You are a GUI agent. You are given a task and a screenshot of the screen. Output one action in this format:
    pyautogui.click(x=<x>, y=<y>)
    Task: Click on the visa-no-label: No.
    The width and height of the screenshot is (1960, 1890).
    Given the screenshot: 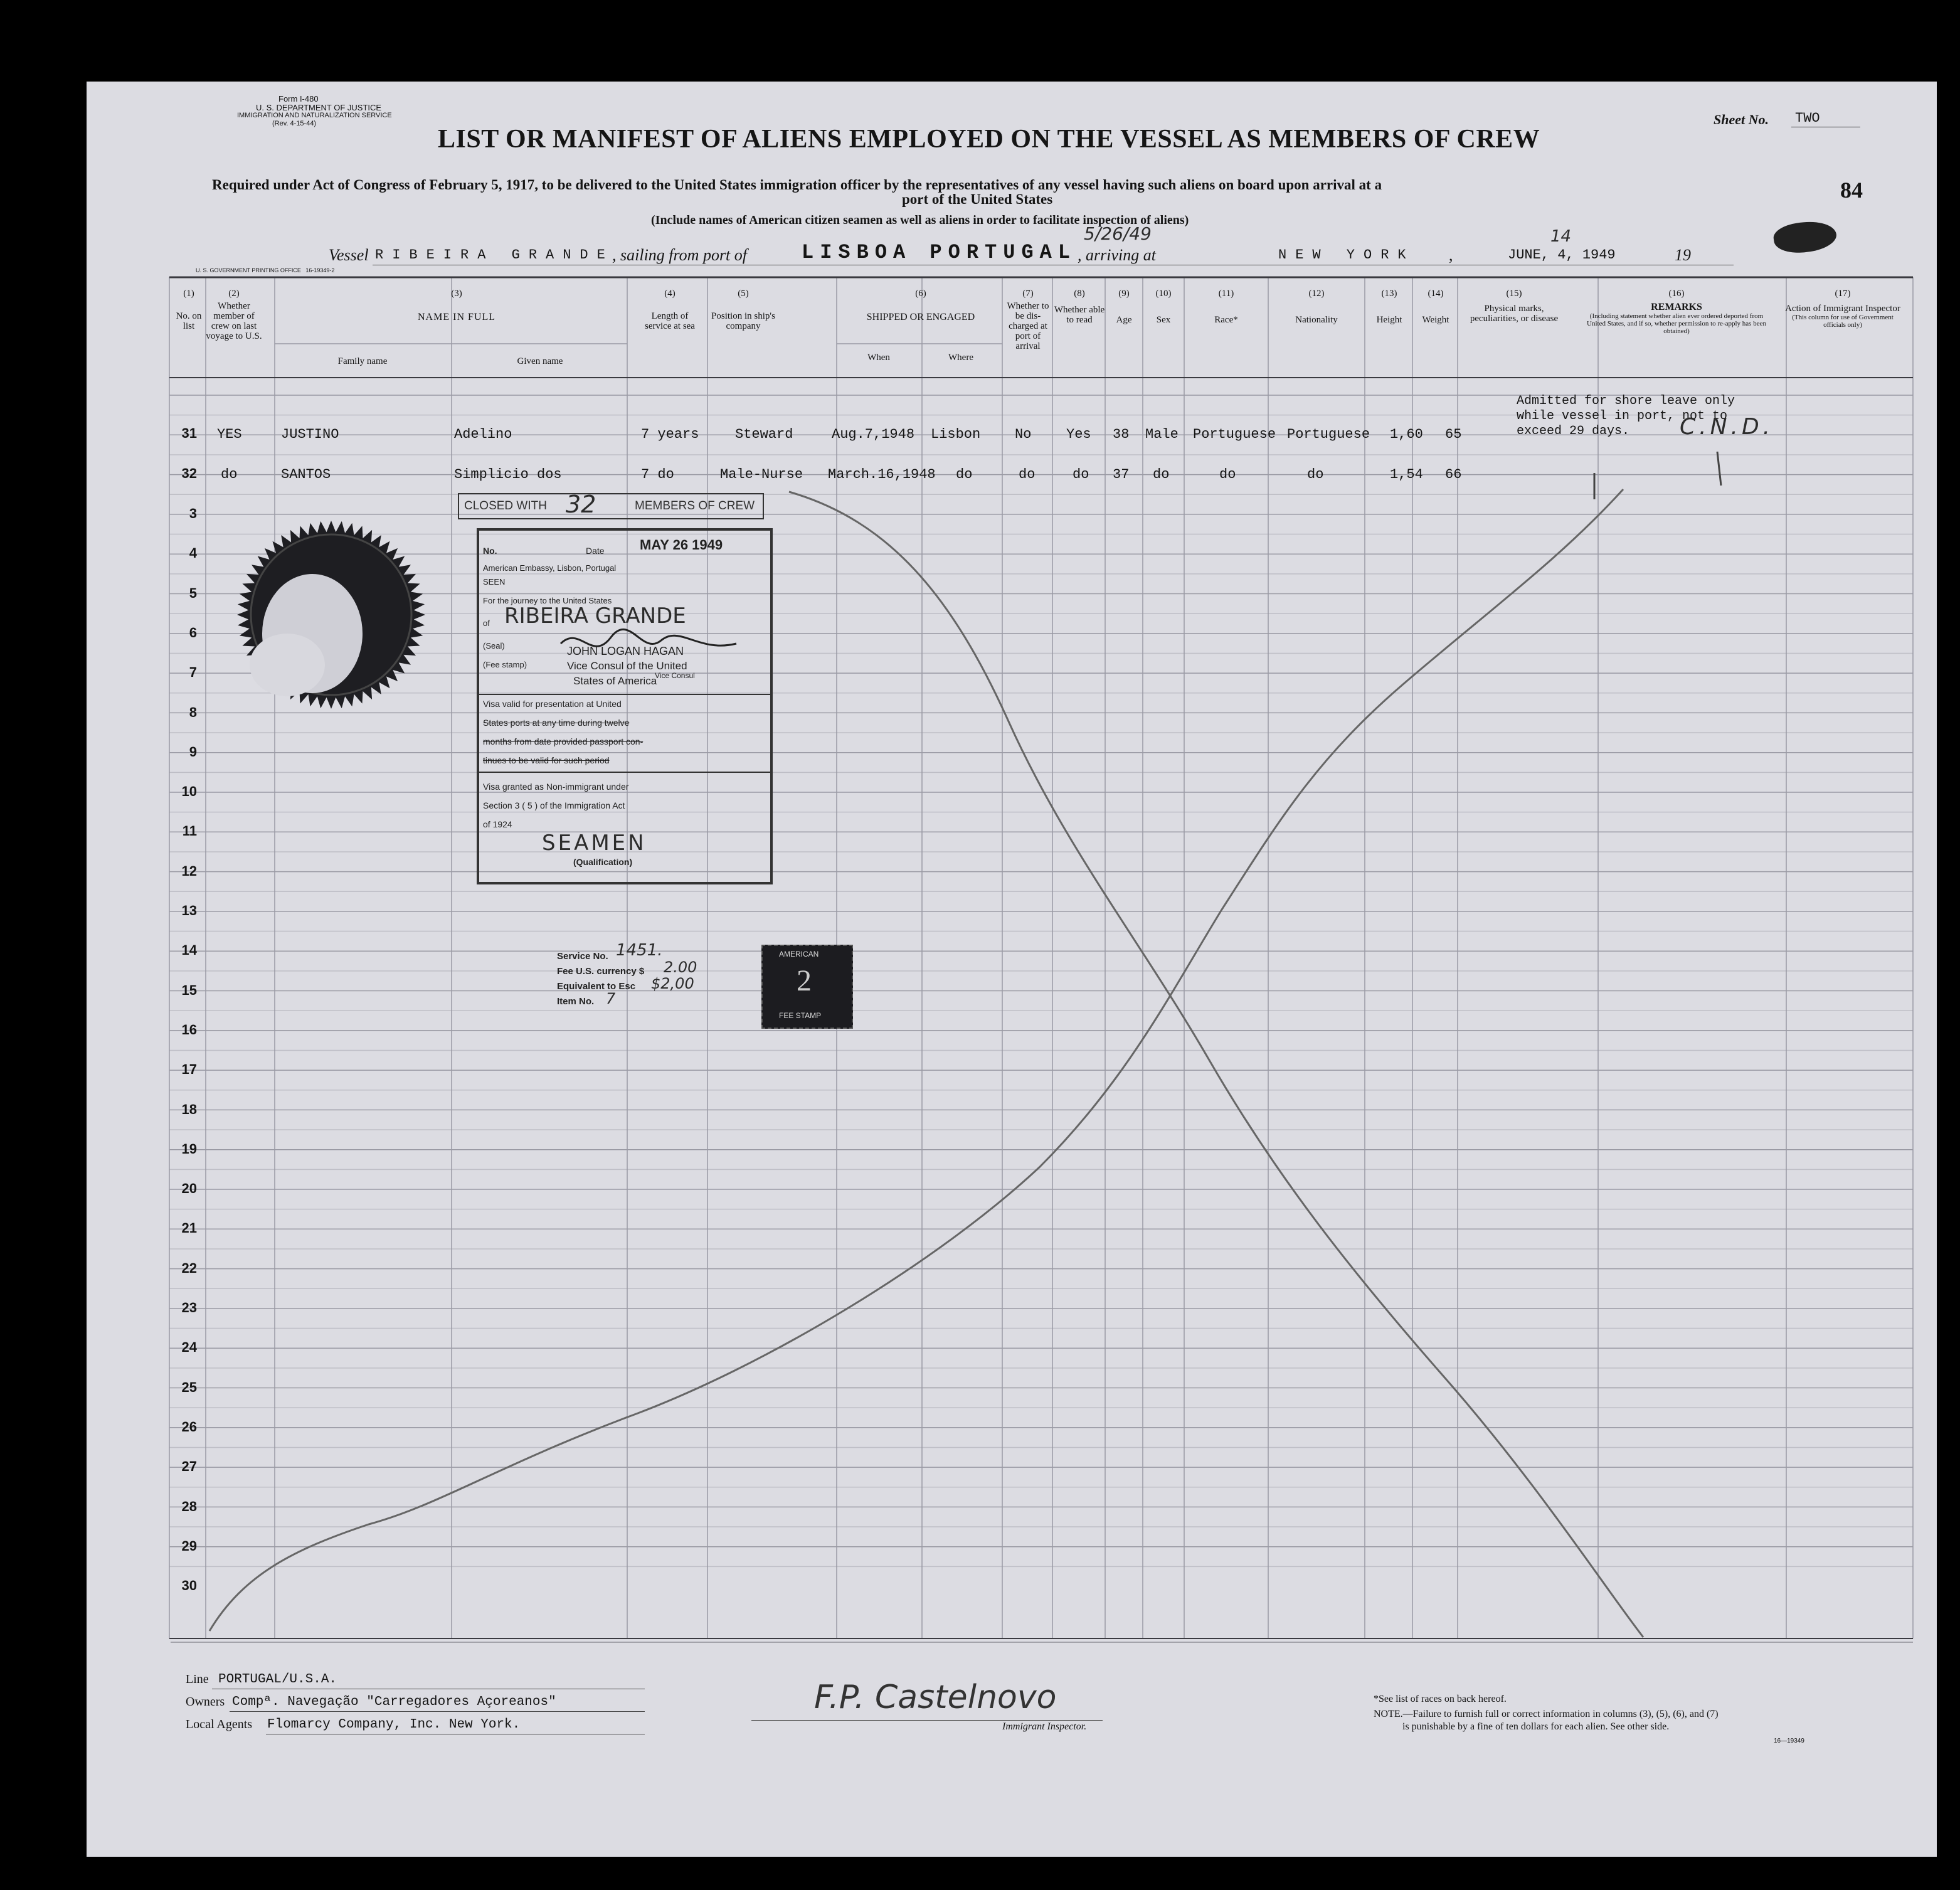 What is the action you would take?
    pyautogui.click(x=490, y=551)
    